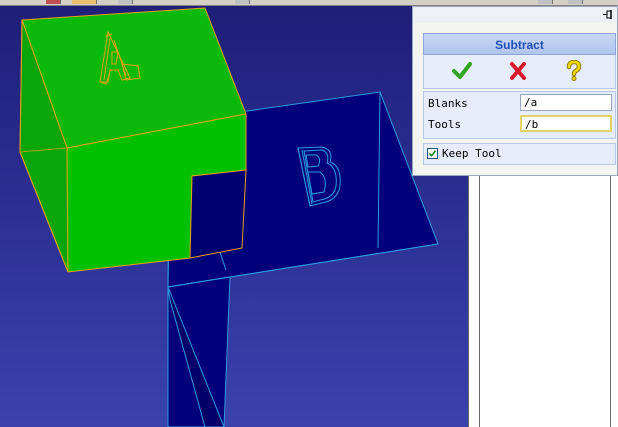  Describe the element at coordinates (448, 103) in the screenshot. I see `blanks-label: Blanks` at that location.